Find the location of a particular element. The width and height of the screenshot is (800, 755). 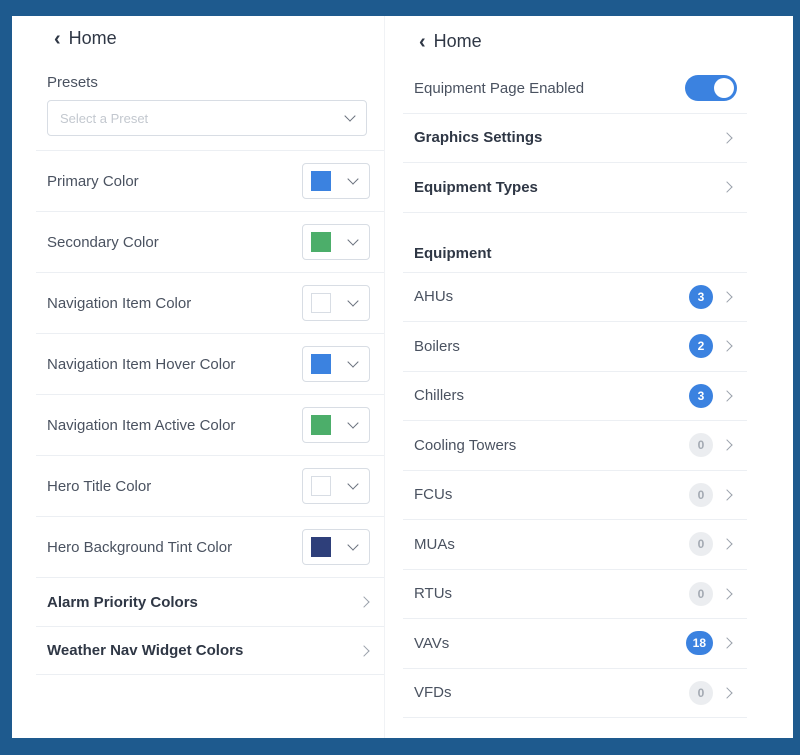

back-label: Home is located at coordinates (92, 38).